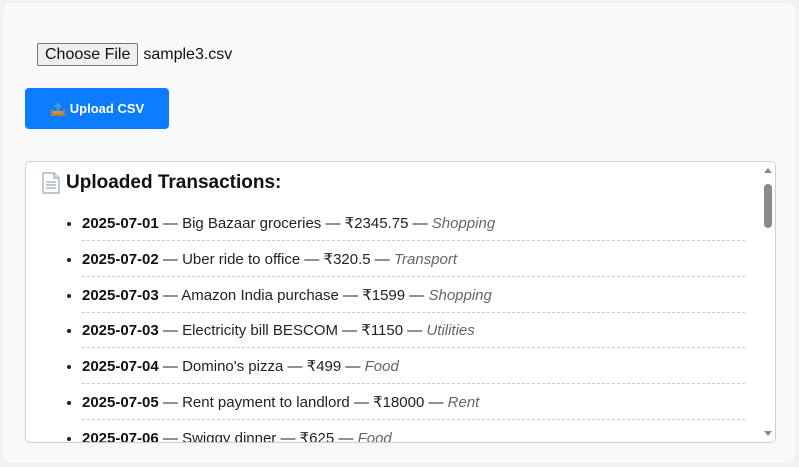 The height and width of the screenshot is (467, 799). Describe the element at coordinates (450, 331) in the screenshot. I see `transaction-category: Utilities` at that location.